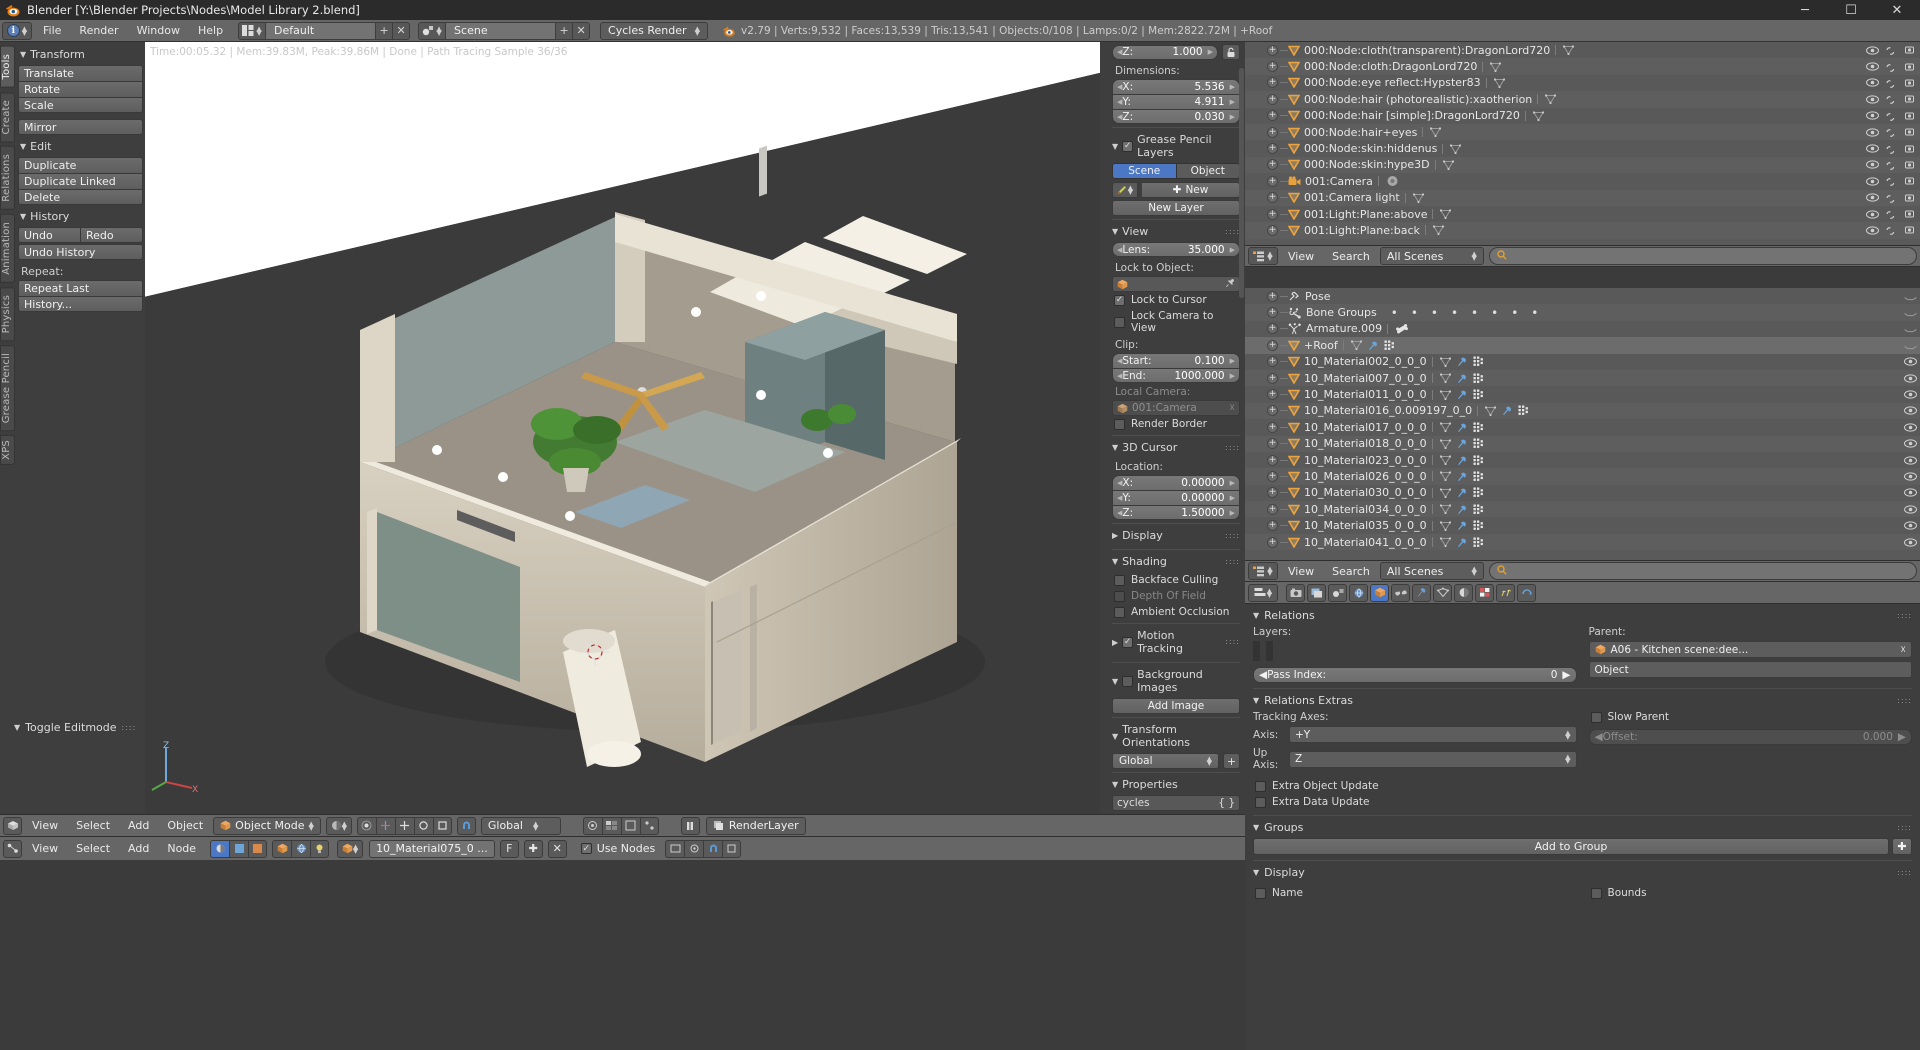  What do you see at coordinates (1176, 641) in the screenshot?
I see `motion-tracking-section-header: ▶ ✓ Motion Tracking ::::` at bounding box center [1176, 641].